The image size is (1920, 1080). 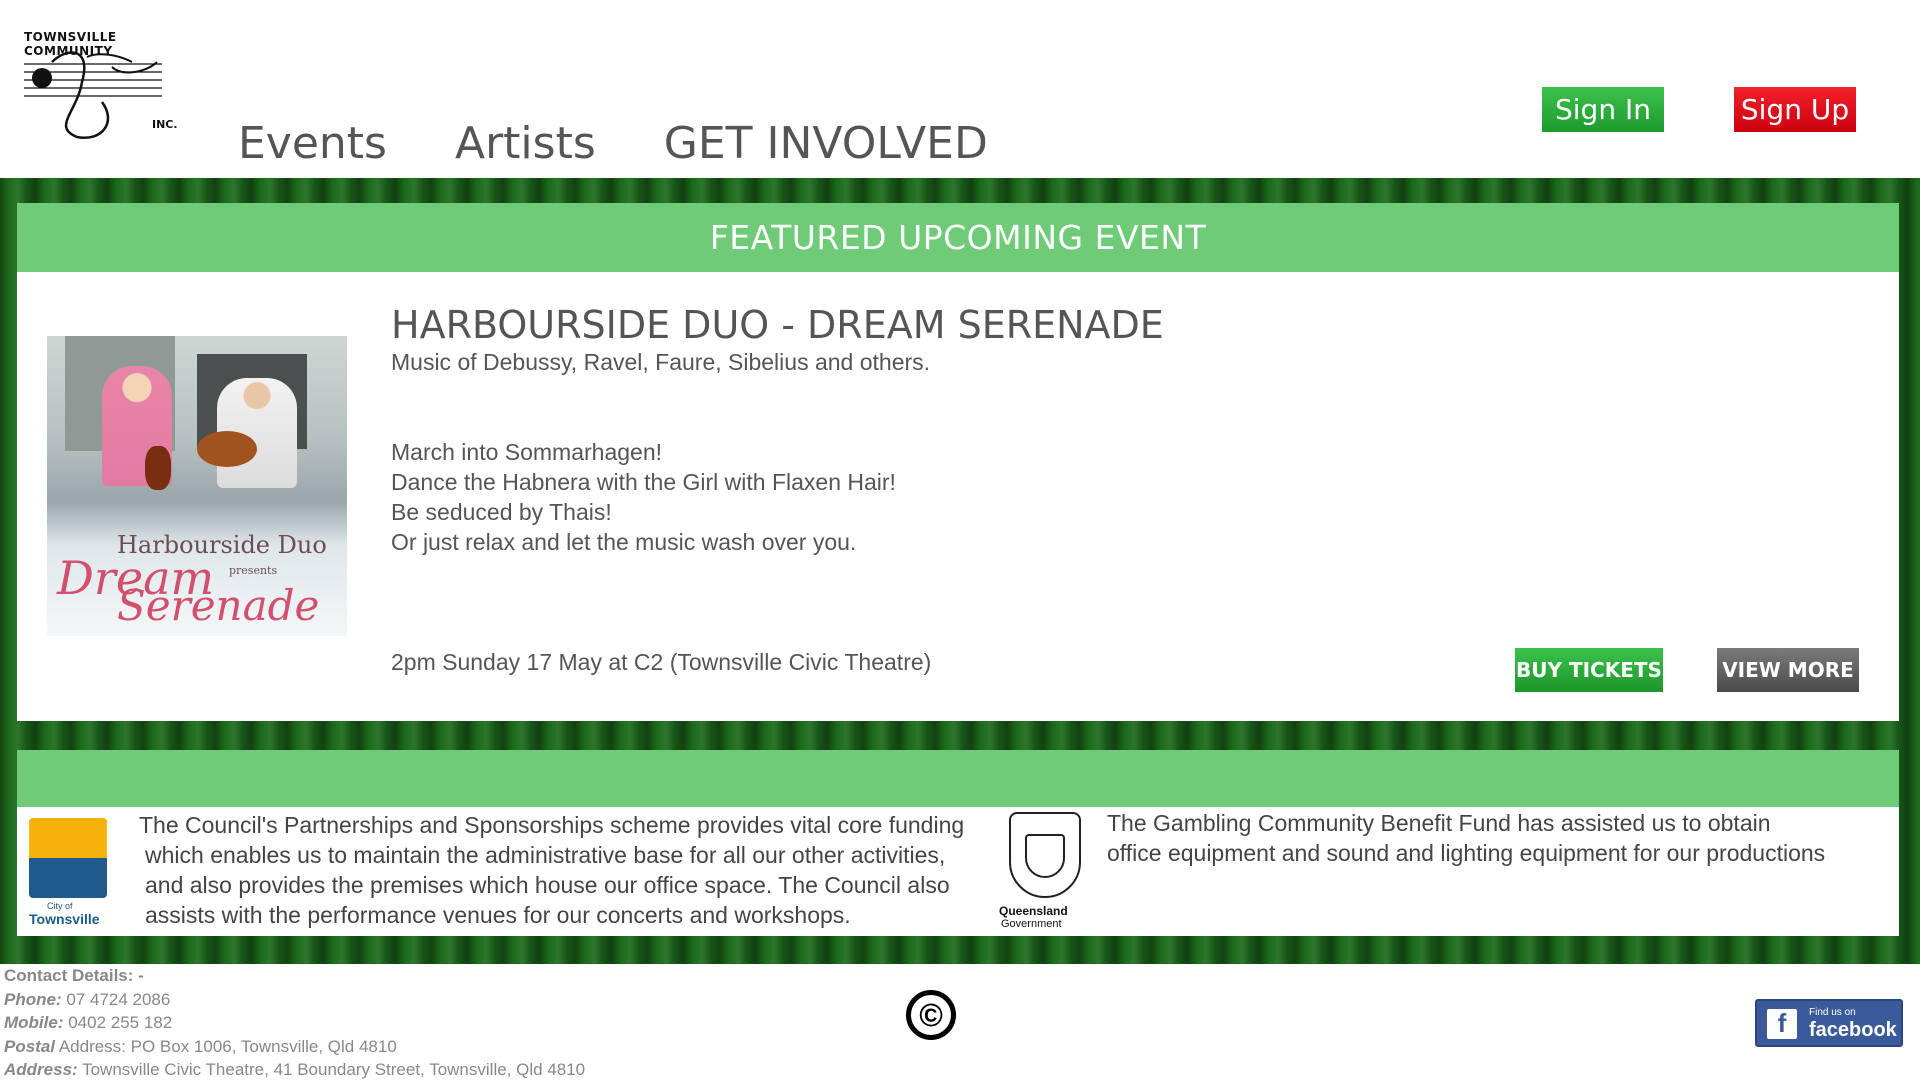 What do you see at coordinates (294, 1000) in the screenshot?
I see `contact-phone: Phone: 07 4724 2086` at bounding box center [294, 1000].